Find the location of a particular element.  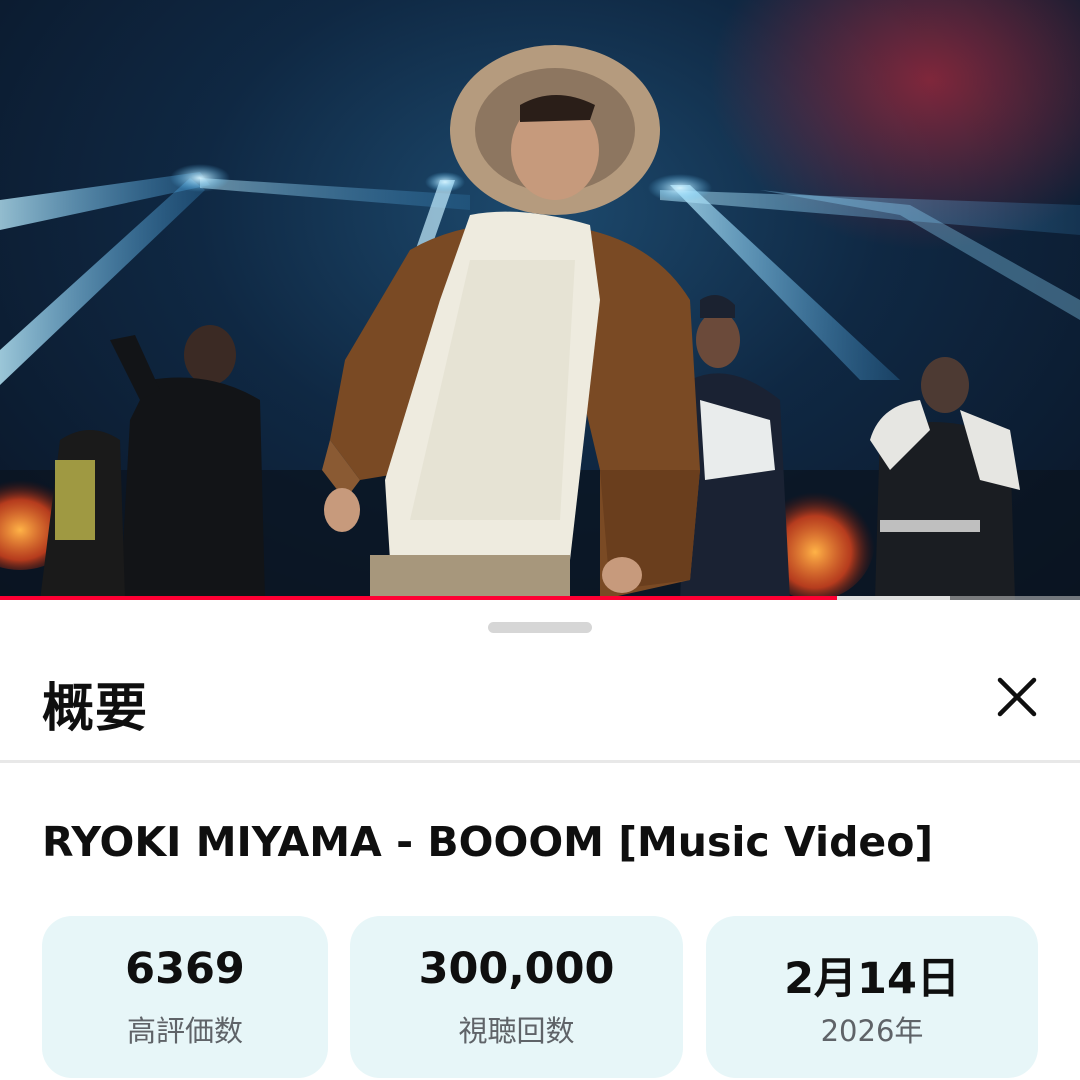

video-title: RYOKI MIYAMA - BOOOM [Music Video] is located at coordinates (488, 842).